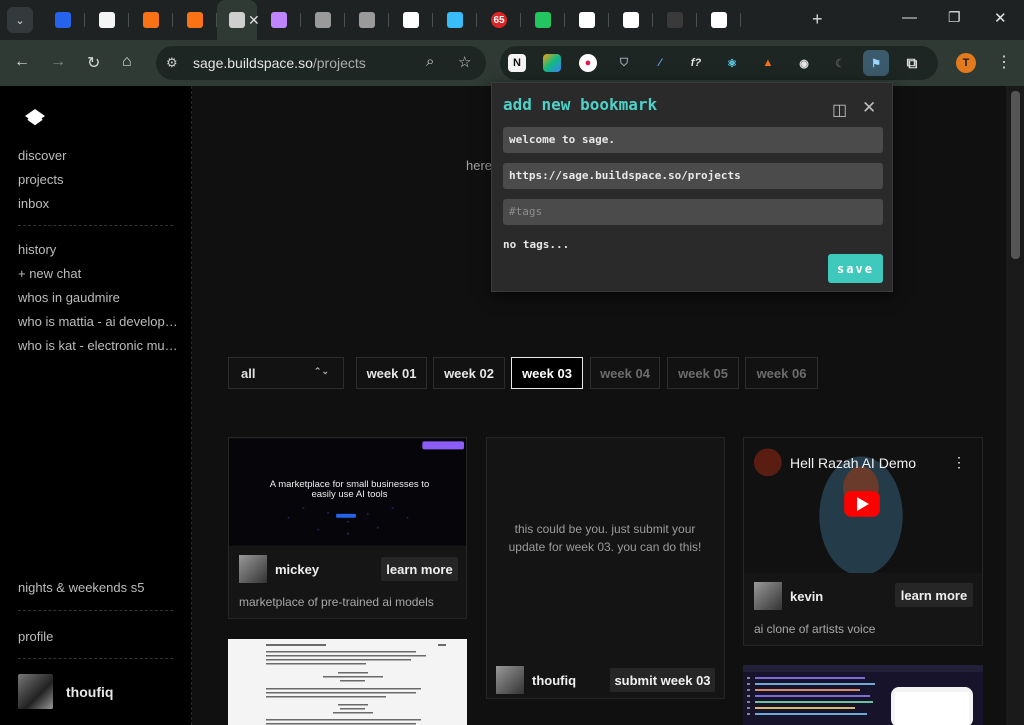 The image size is (1024, 725). Describe the element at coordinates (100, 155) in the screenshot. I see `sidebar-item-discover: discover` at that location.